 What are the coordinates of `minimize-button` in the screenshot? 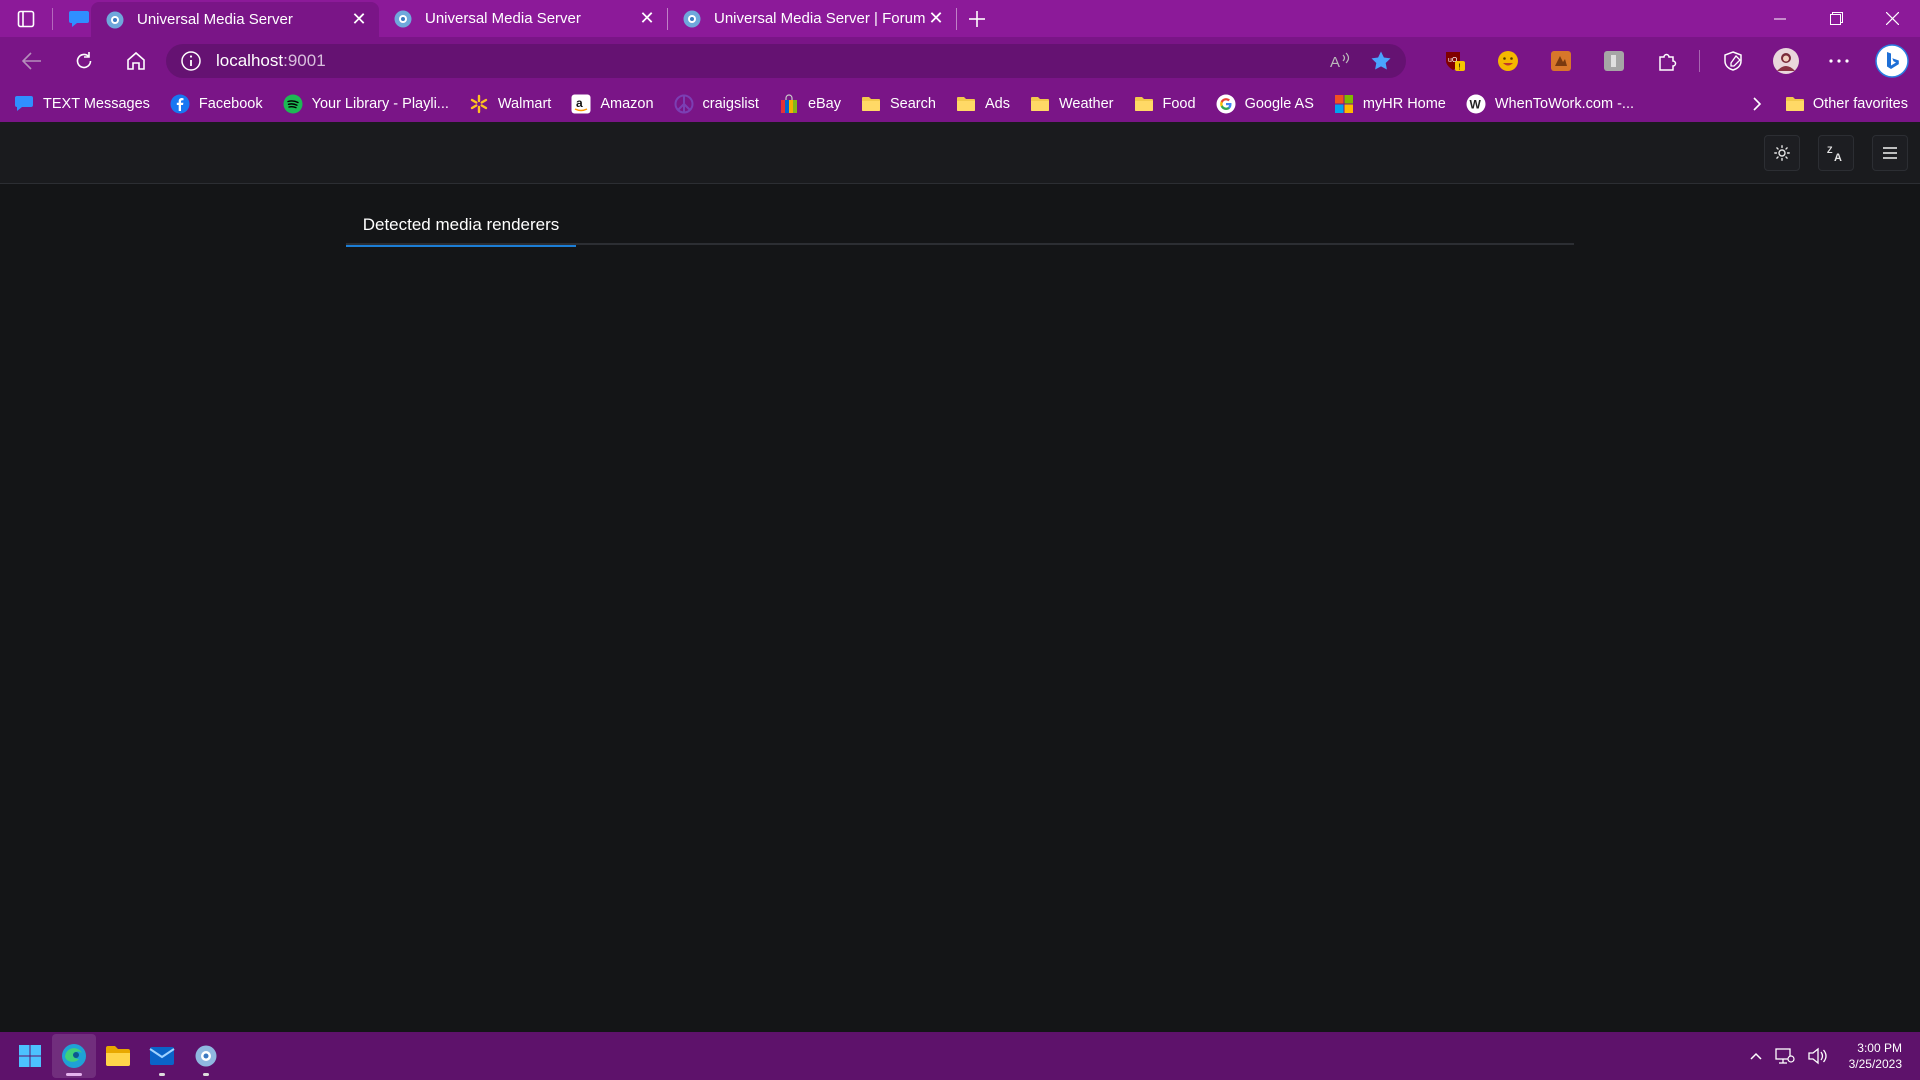 It's located at (1780, 18).